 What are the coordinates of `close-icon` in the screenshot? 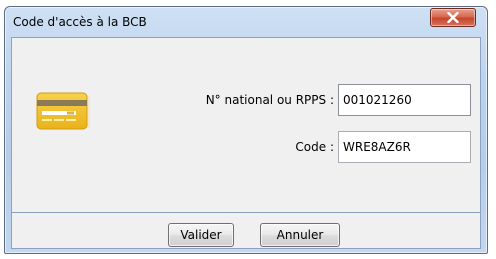 It's located at (453, 17).